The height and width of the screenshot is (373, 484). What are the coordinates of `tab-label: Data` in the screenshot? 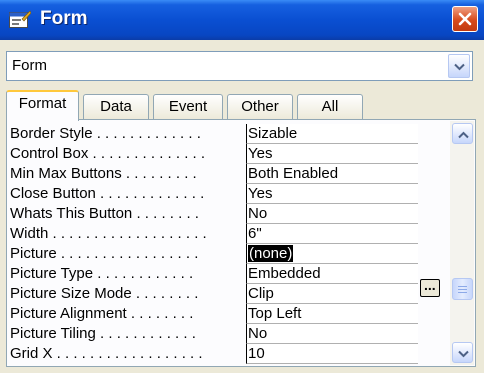 It's located at (116, 106).